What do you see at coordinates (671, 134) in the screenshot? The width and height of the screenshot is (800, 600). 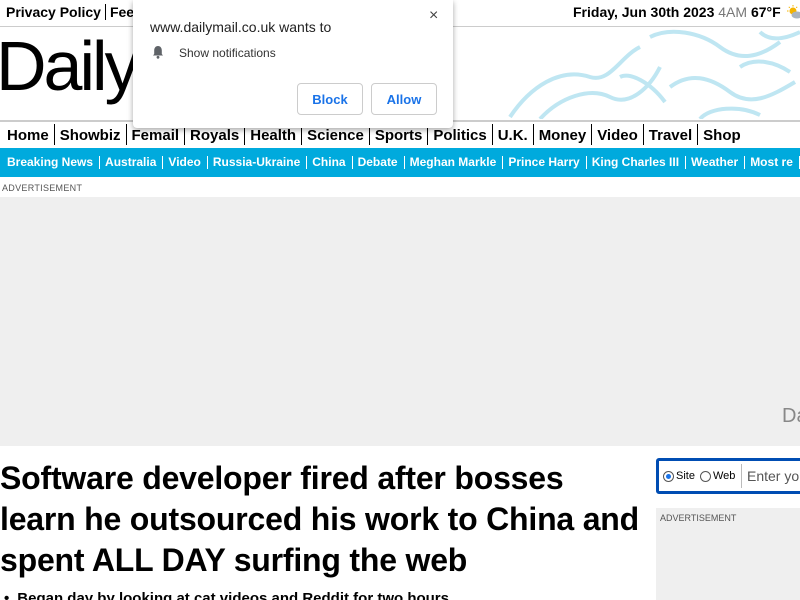 I see `nav-travel: Travel` at bounding box center [671, 134].